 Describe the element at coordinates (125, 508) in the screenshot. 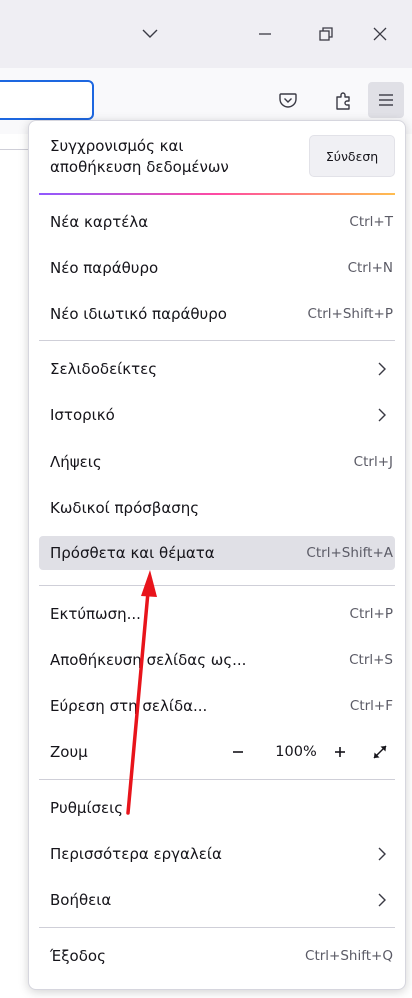

I see `menu-item-label: Κωδικοί πρόσβασης` at that location.